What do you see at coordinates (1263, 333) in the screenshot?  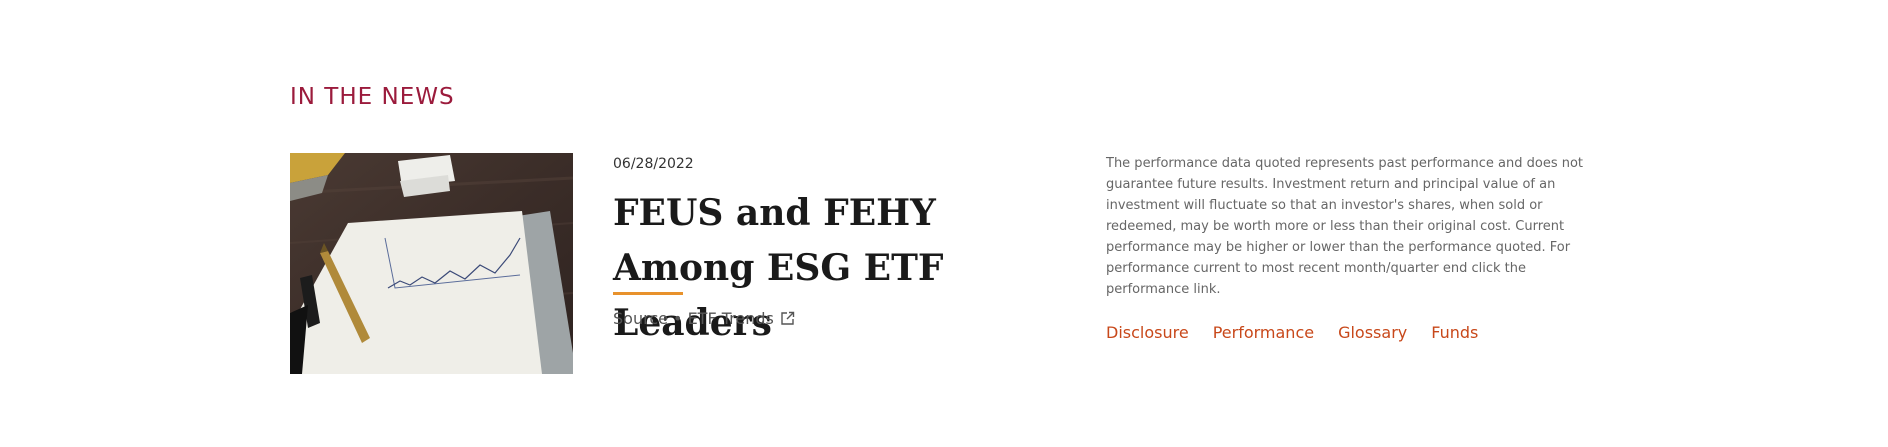 I see `performance-link: Performance` at bounding box center [1263, 333].